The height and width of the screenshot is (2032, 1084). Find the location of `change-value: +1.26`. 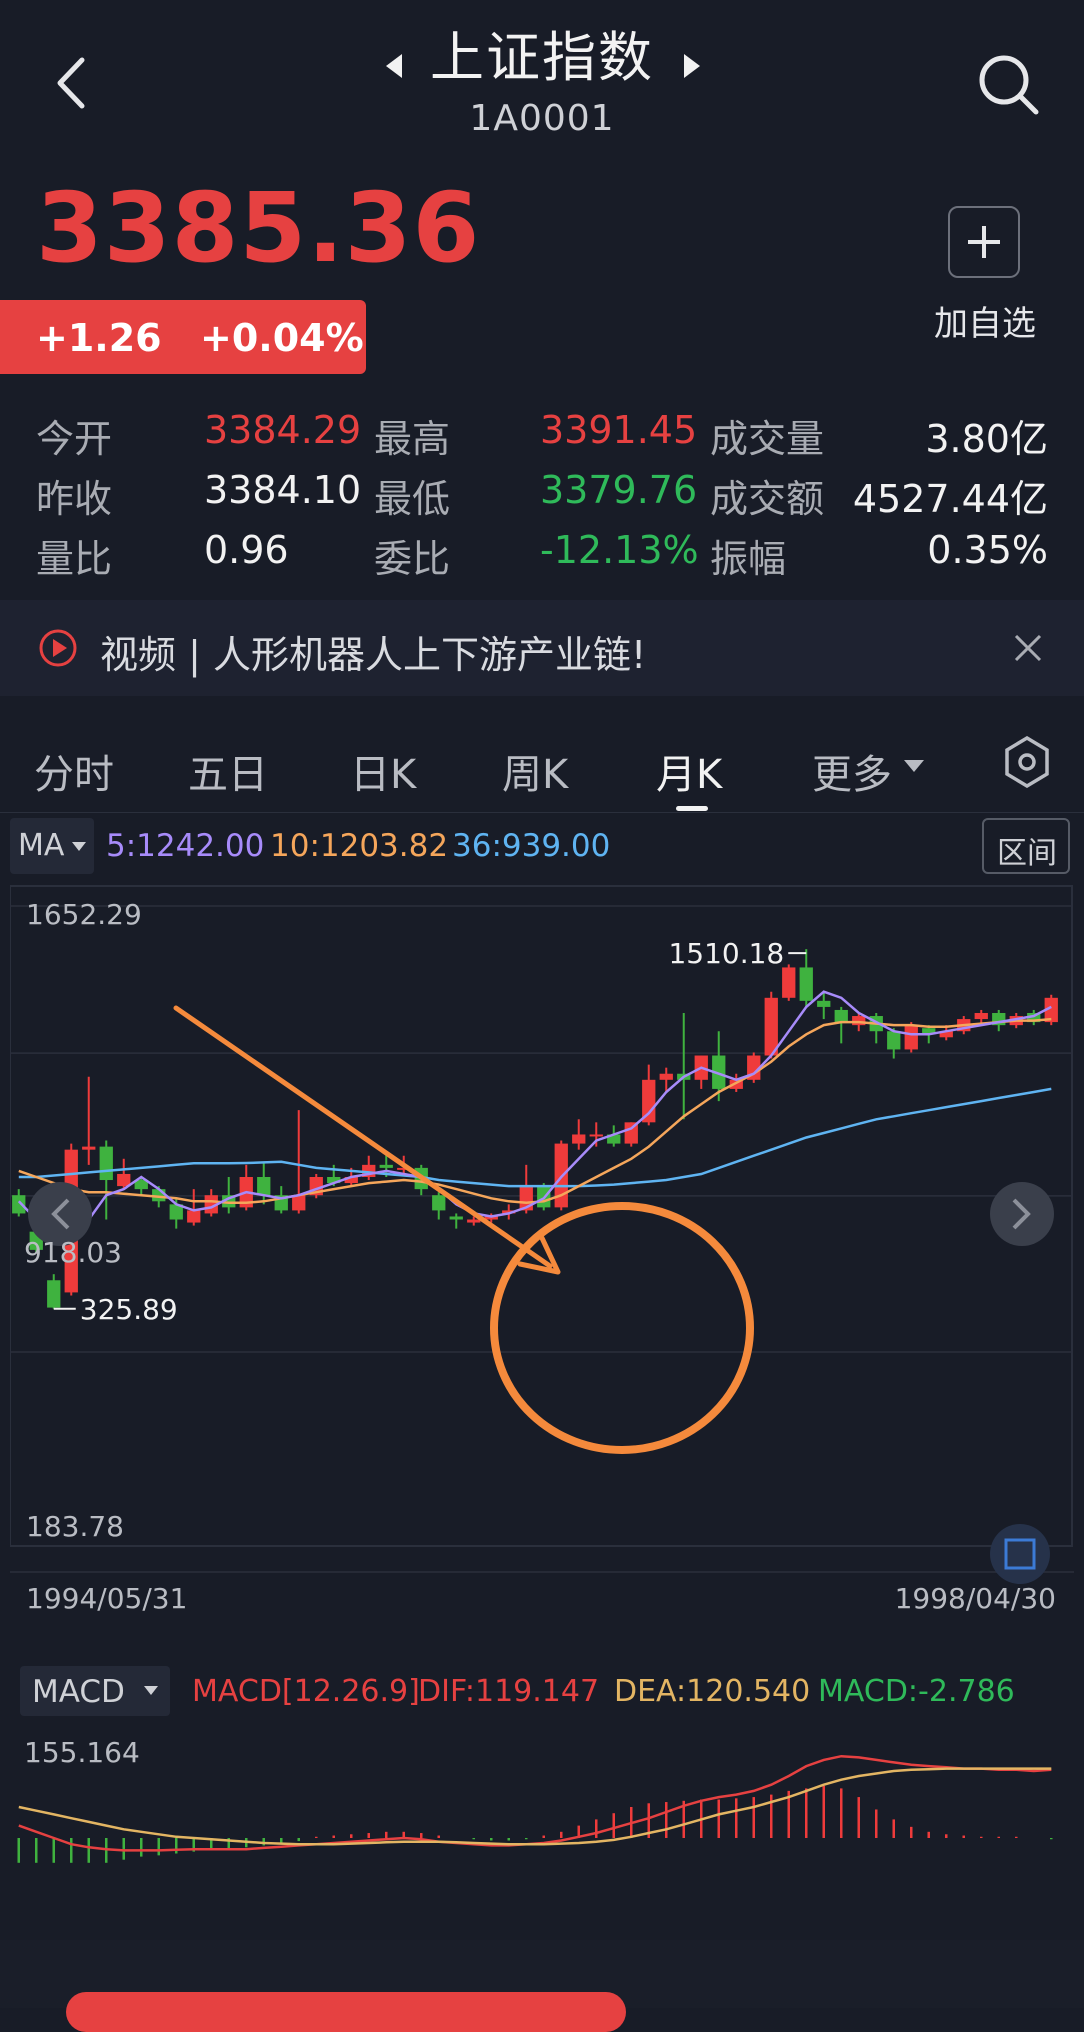

change-value: +1.26 is located at coordinates (99, 338).